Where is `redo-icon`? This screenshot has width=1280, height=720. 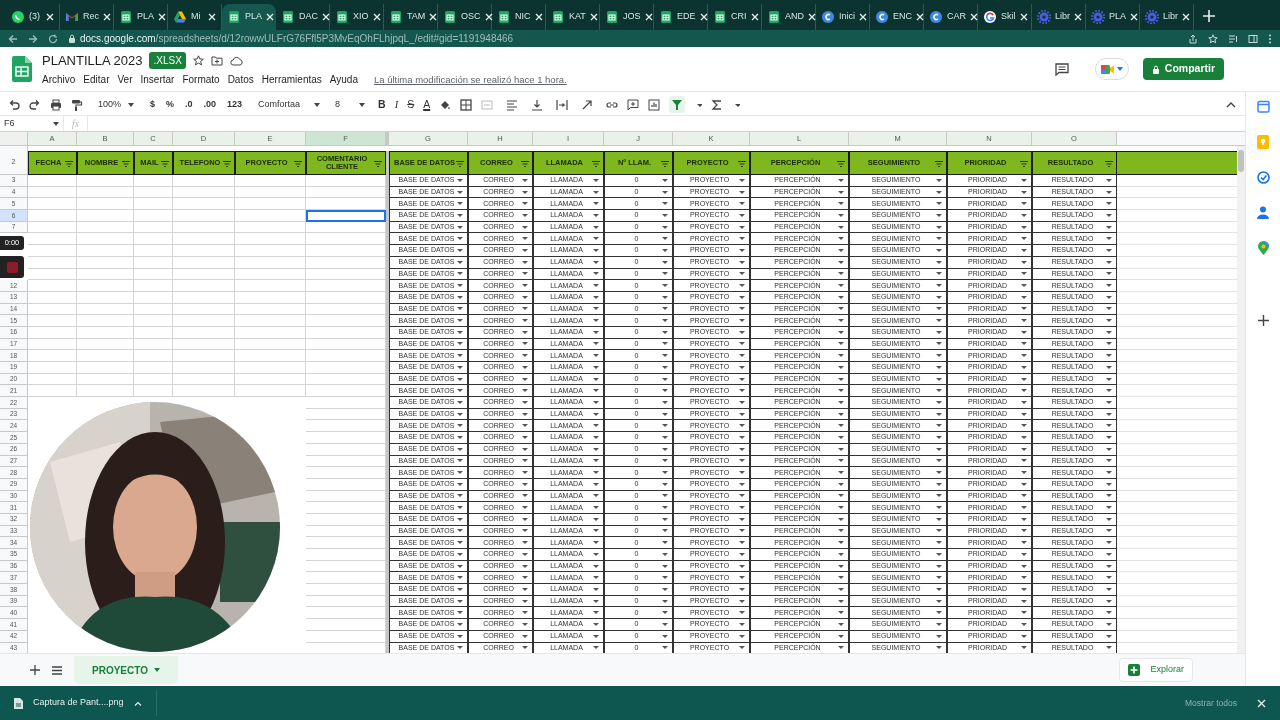 redo-icon is located at coordinates (35, 104).